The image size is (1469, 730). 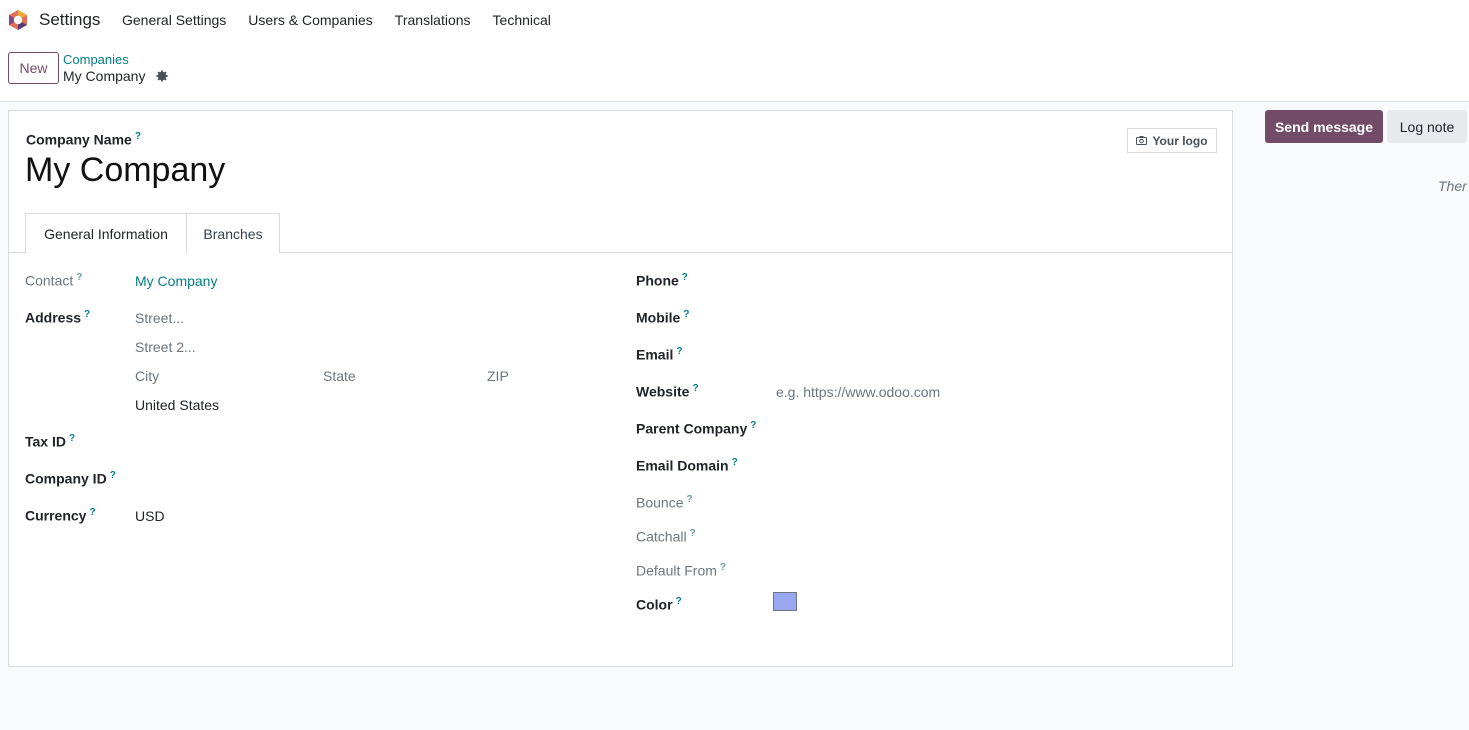 What do you see at coordinates (58, 317) in the screenshot?
I see `address-label: Address?` at bounding box center [58, 317].